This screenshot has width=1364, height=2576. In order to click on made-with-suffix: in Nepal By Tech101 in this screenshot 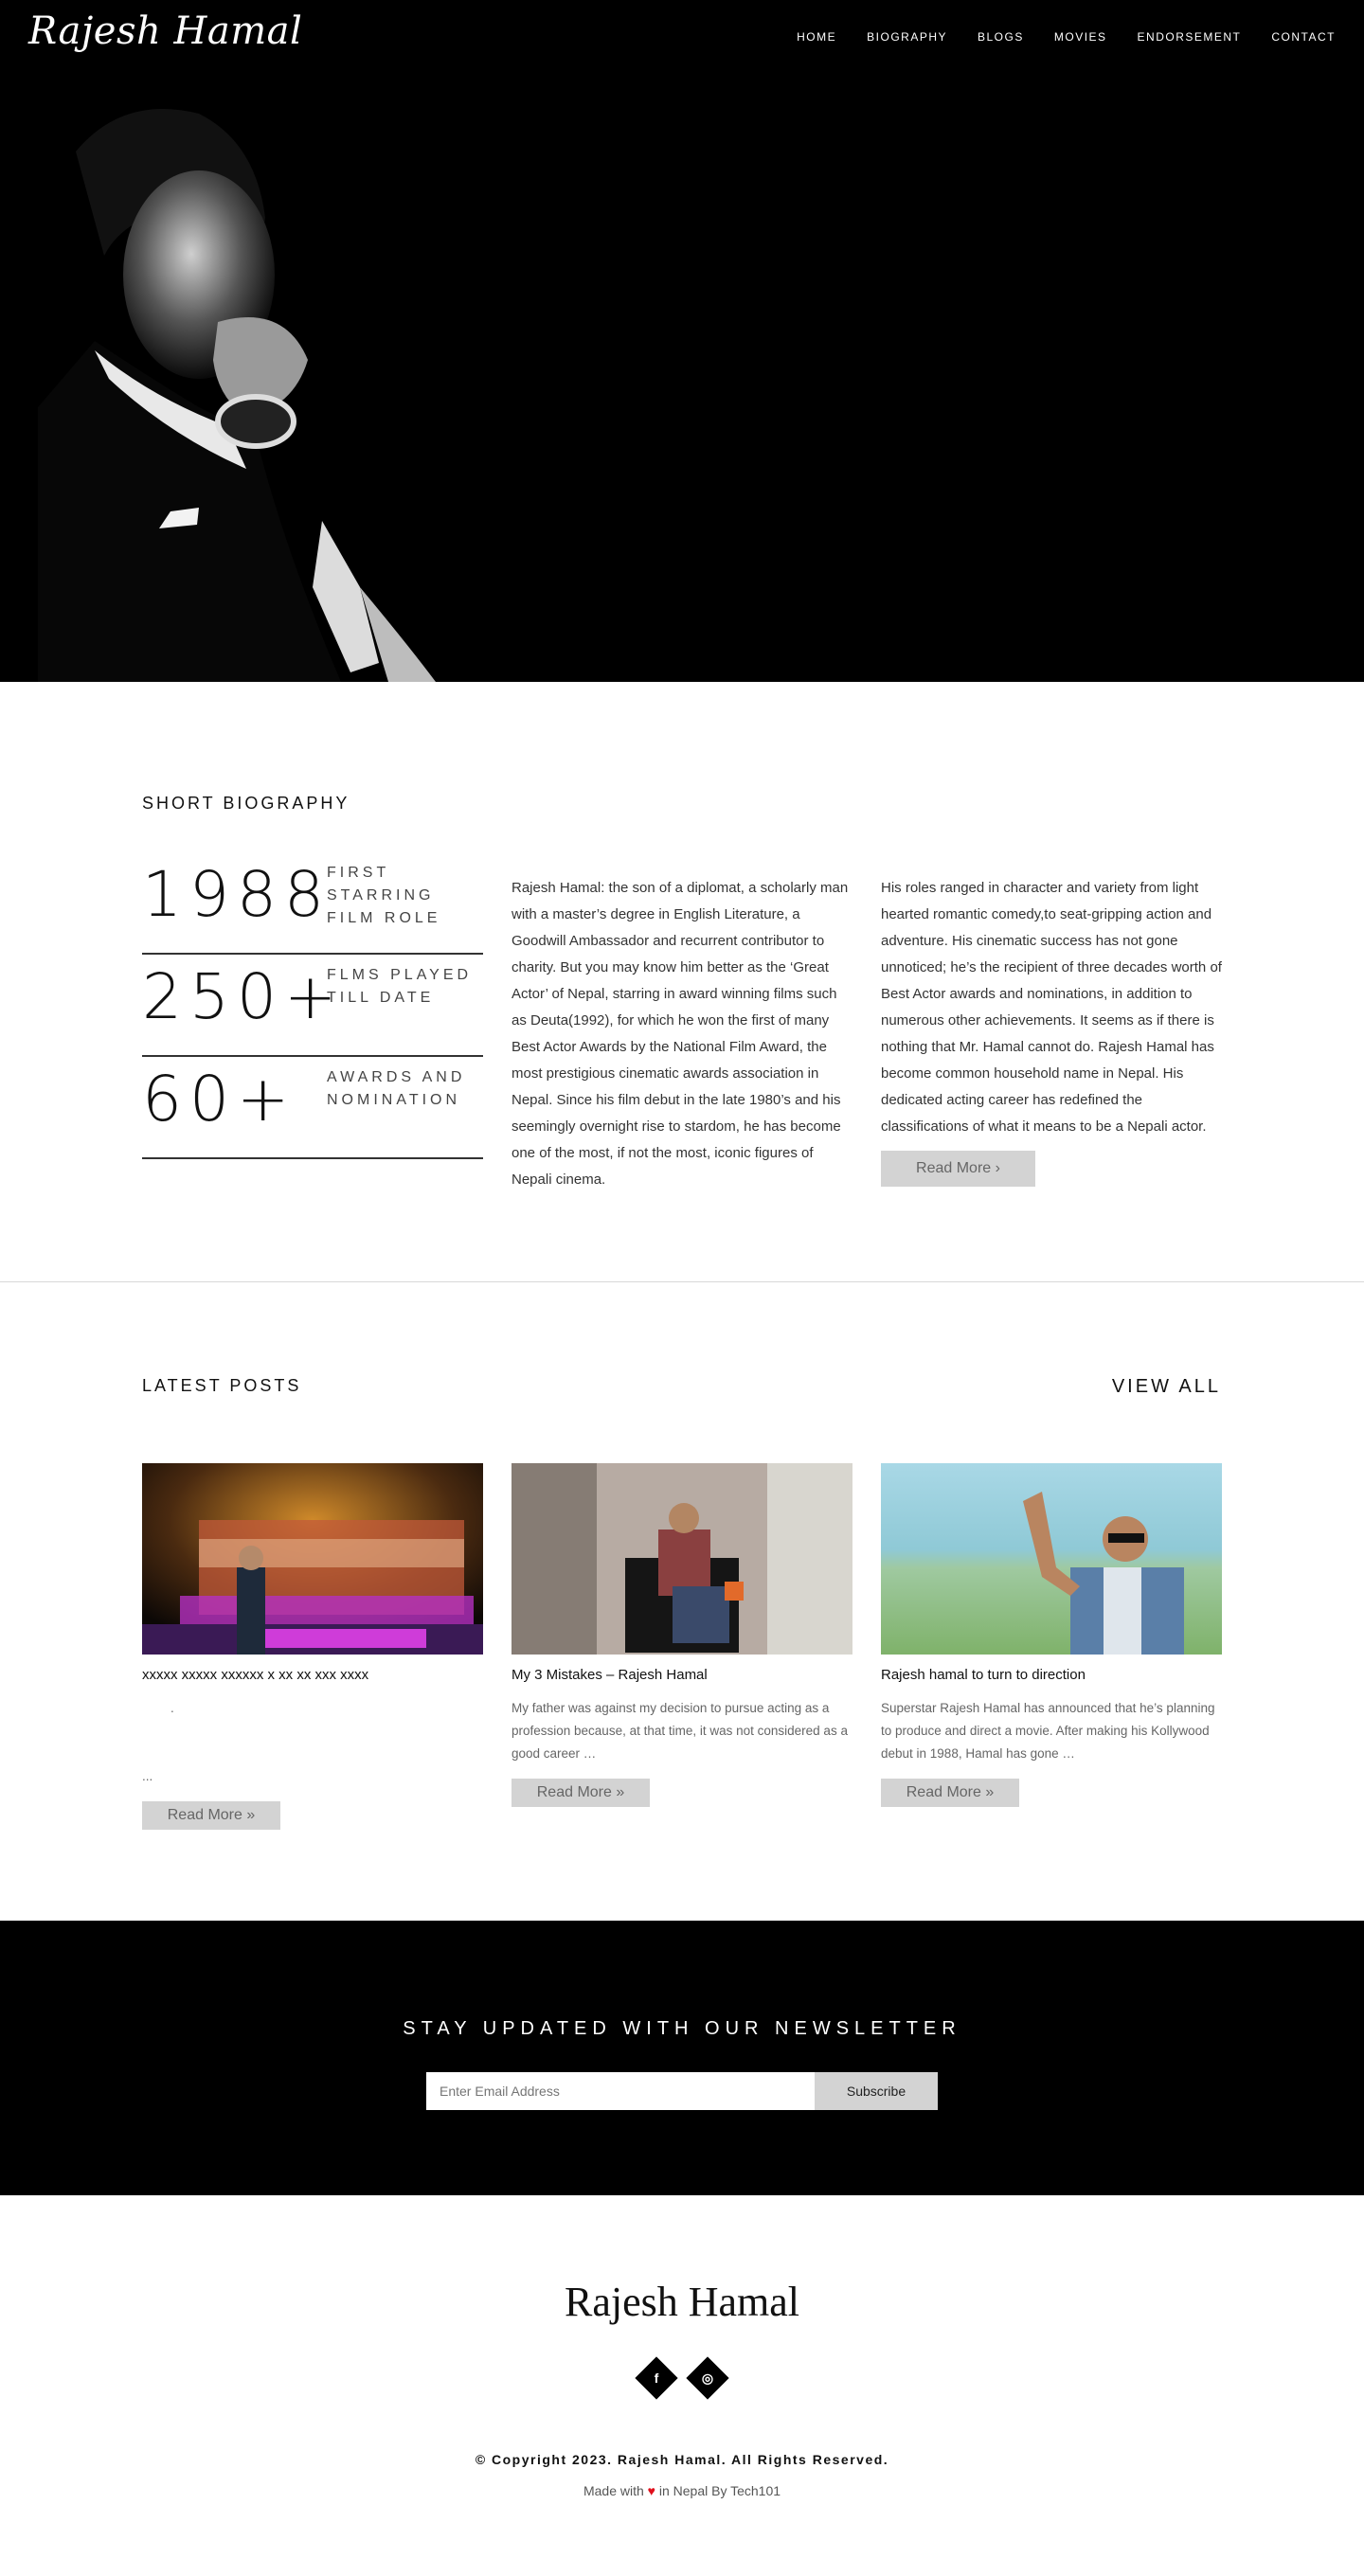, I will do `click(719, 2490)`.